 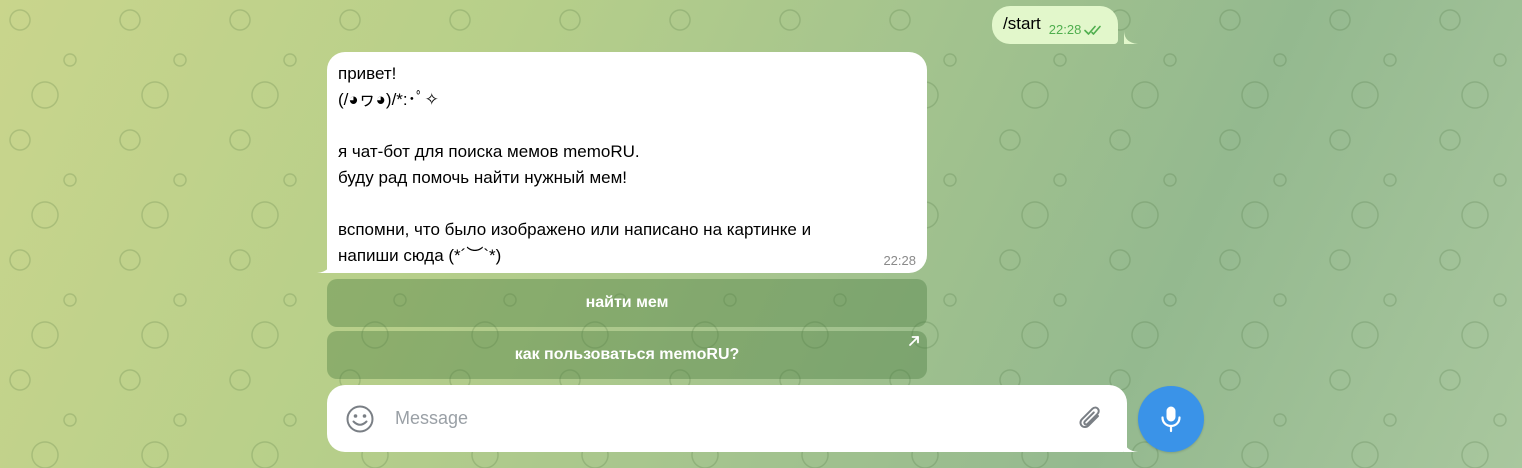 I want to click on paperclip-icon, so click(x=1091, y=419).